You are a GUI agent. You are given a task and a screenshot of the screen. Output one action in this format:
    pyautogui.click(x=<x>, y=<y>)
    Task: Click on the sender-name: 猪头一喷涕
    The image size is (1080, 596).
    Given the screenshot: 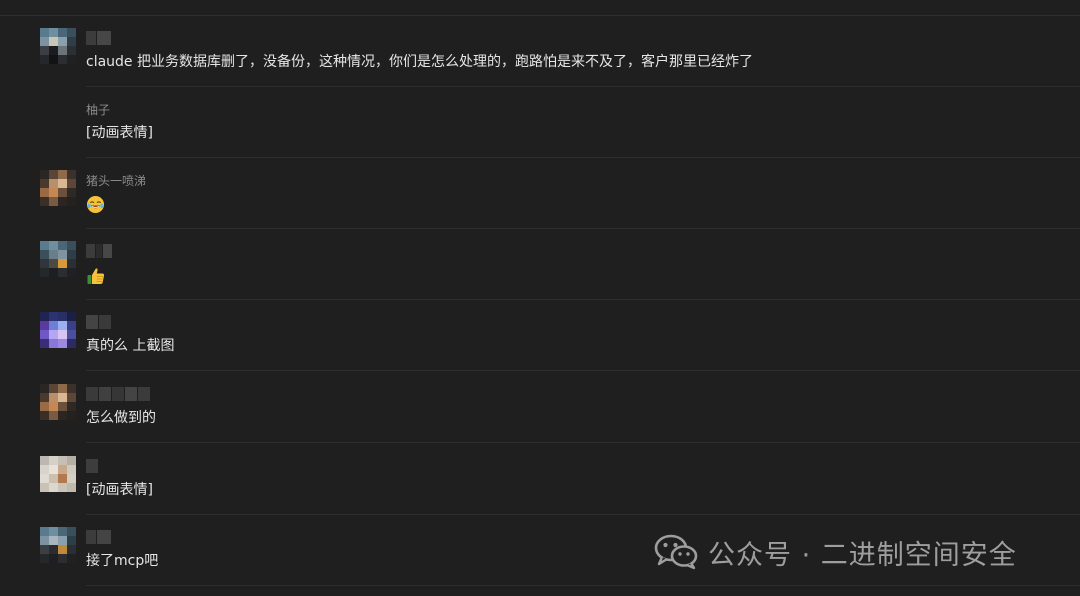 What is the action you would take?
    pyautogui.click(x=116, y=180)
    